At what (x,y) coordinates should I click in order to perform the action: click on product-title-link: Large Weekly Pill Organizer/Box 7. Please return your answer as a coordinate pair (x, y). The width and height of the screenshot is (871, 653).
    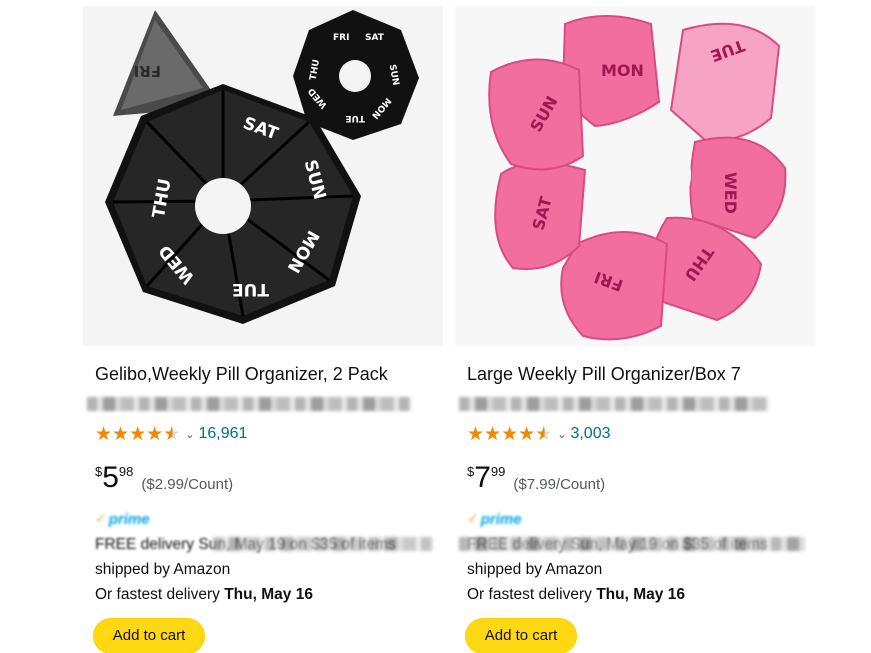
    Looking at the image, I should click on (637, 374).